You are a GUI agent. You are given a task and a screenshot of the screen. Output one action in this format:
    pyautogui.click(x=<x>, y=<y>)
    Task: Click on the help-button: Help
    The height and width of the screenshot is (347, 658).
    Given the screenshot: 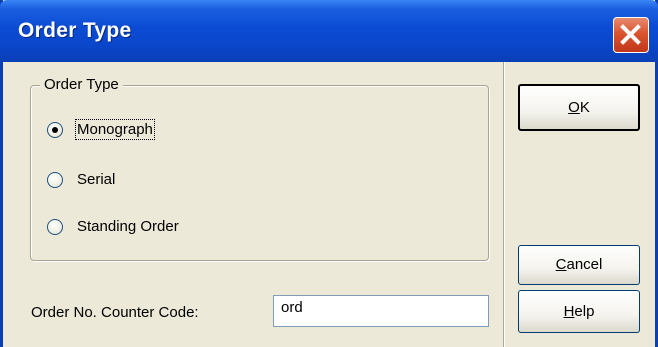 What is the action you would take?
    pyautogui.click(x=579, y=311)
    